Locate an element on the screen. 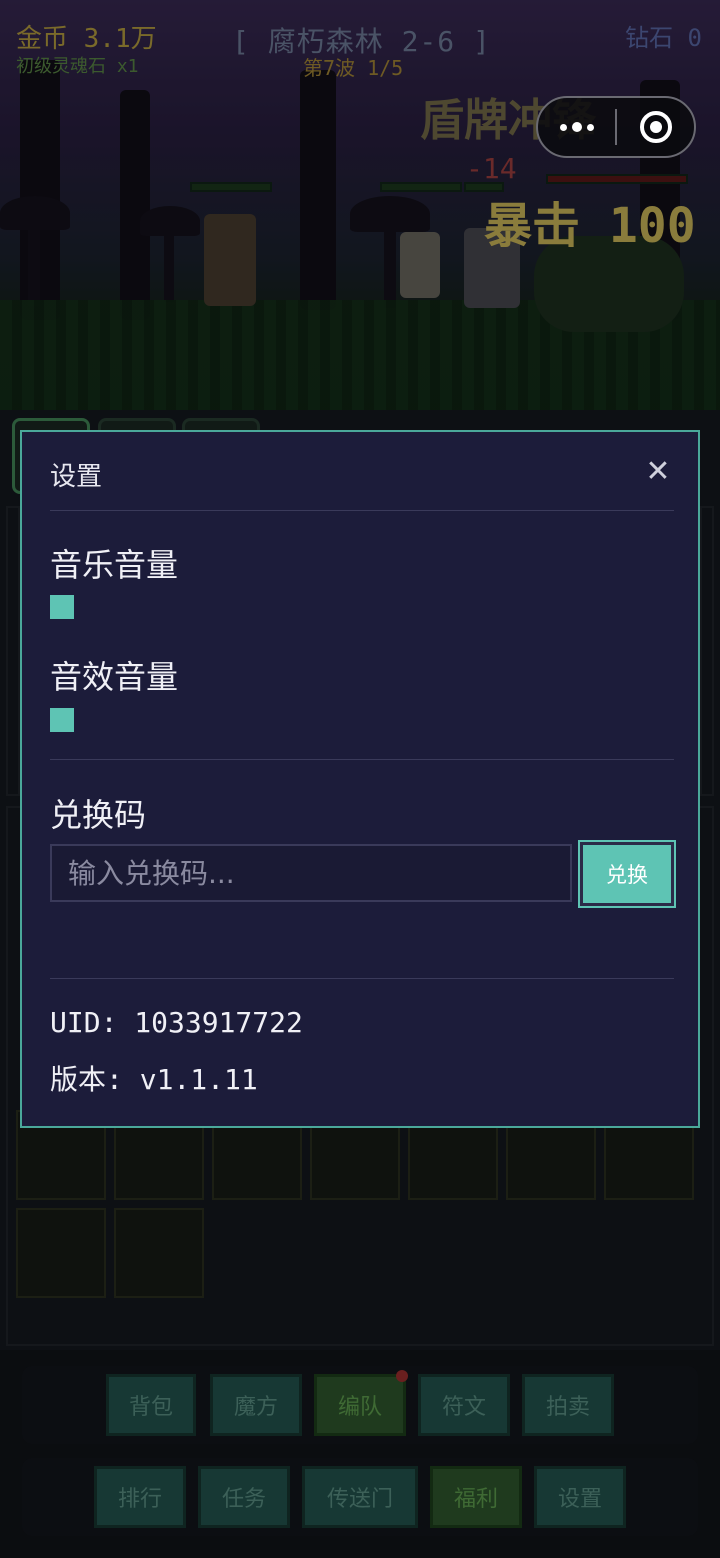 The height and width of the screenshot is (1558, 720). music-volume-slider is located at coordinates (62, 607).